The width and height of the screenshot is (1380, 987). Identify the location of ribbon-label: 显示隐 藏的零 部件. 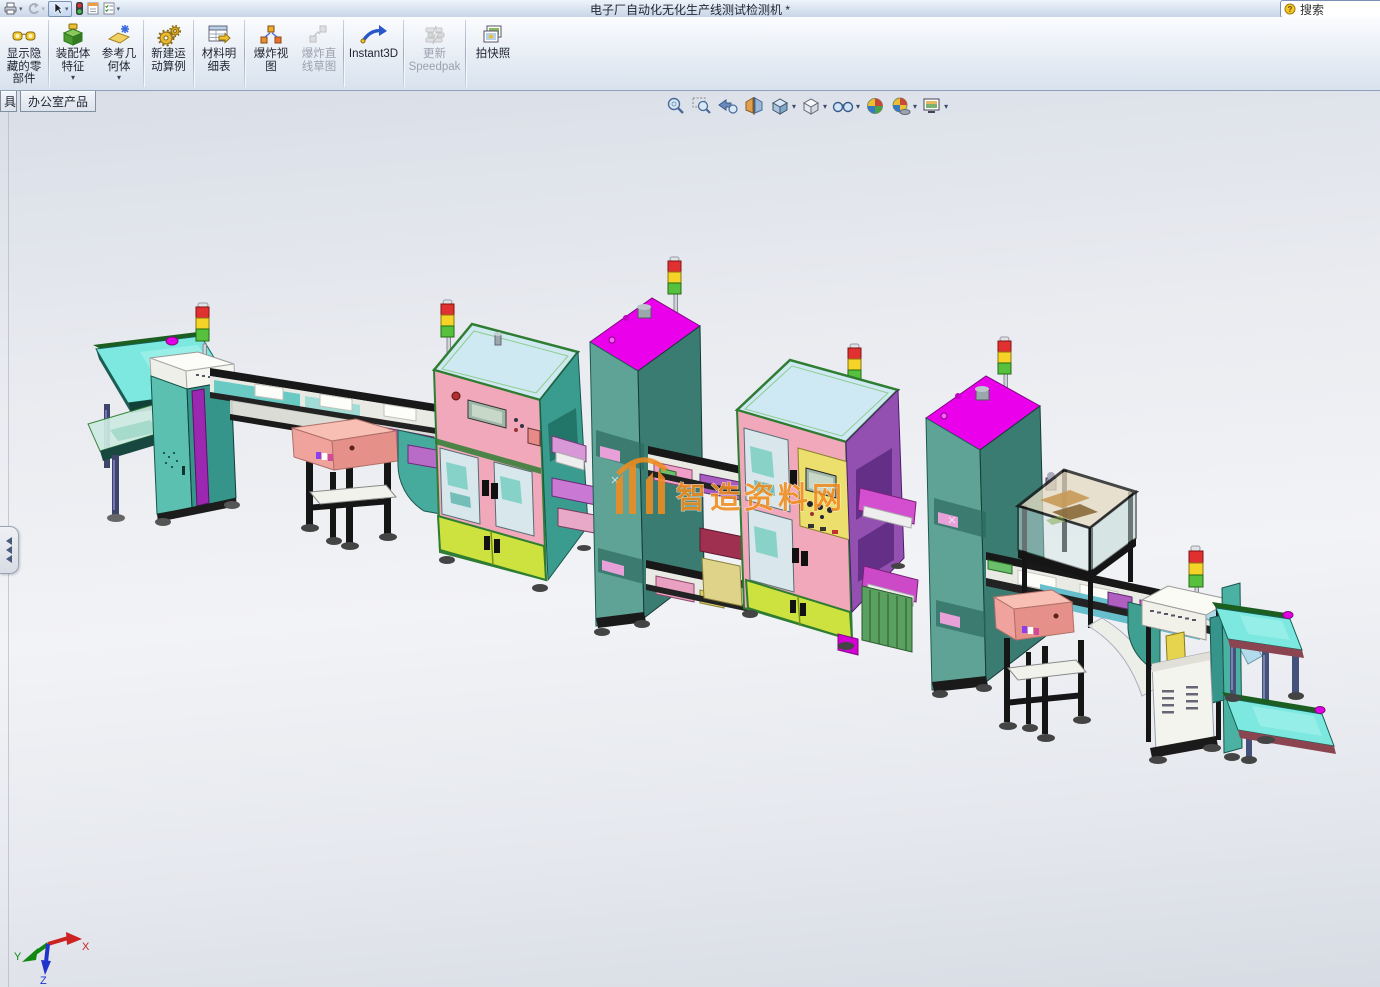
(24, 66).